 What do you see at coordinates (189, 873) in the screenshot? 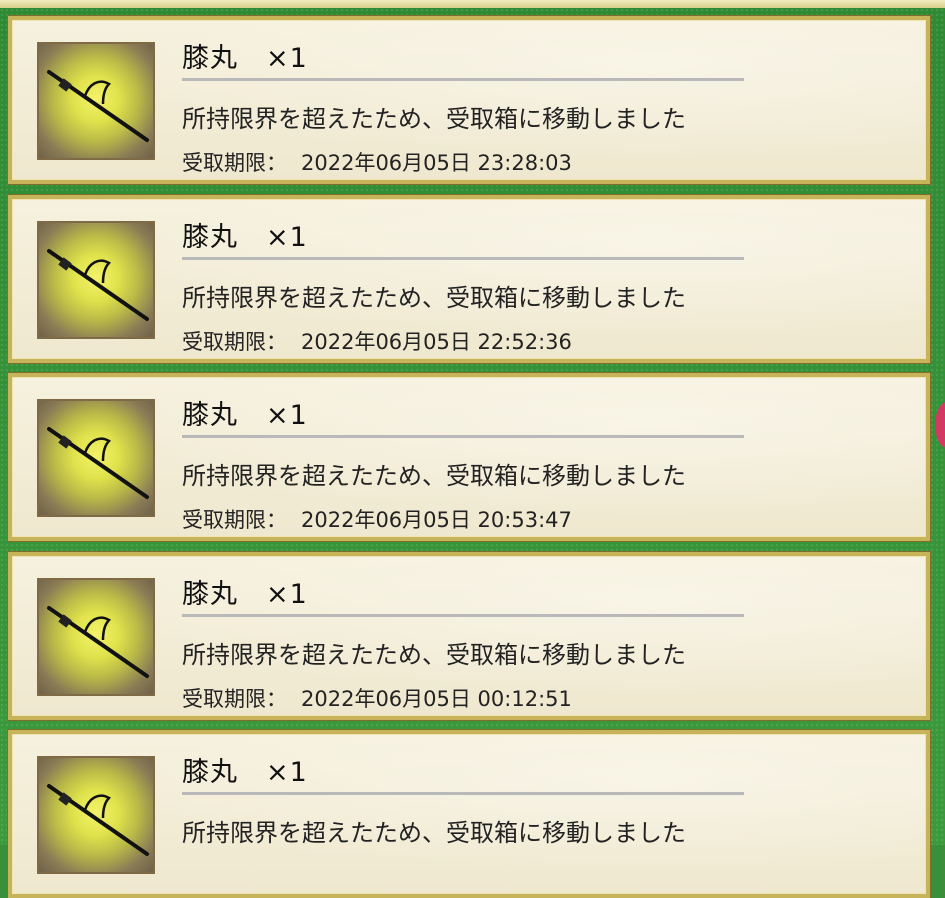
I see `item-expiry` at bounding box center [189, 873].